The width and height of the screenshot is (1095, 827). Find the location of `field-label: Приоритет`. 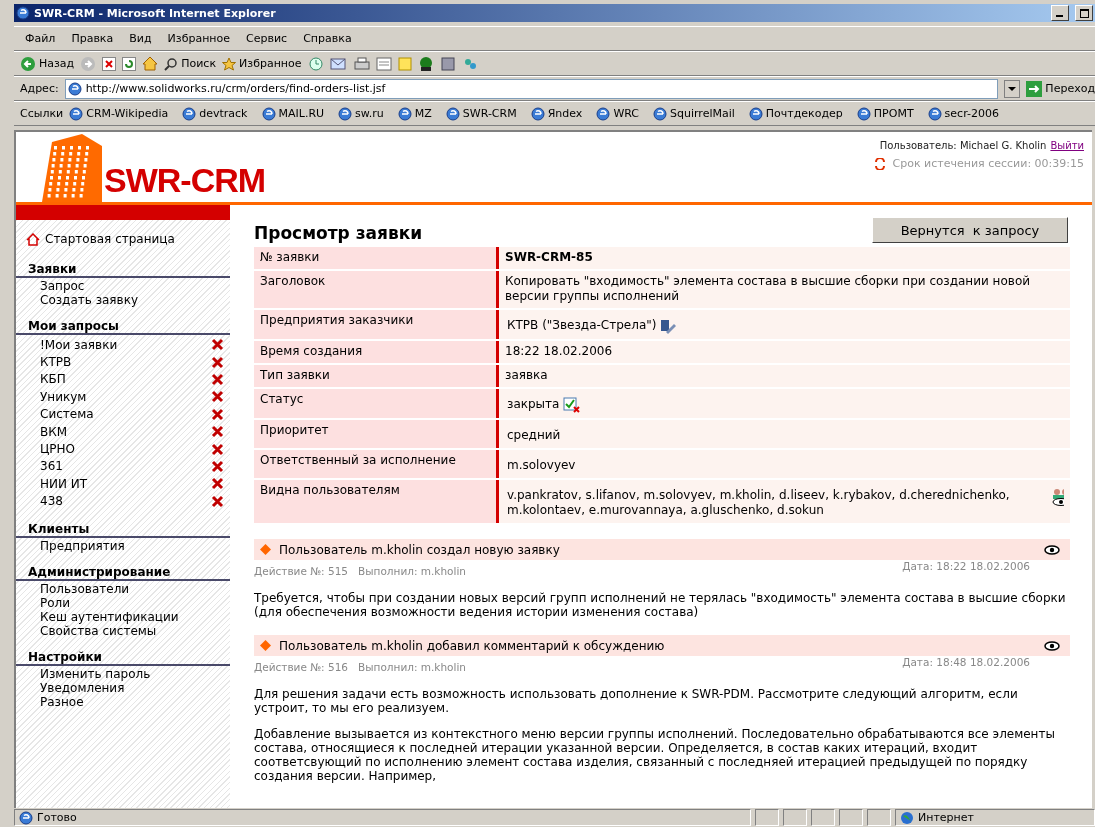

field-label: Приоритет is located at coordinates (375, 434).